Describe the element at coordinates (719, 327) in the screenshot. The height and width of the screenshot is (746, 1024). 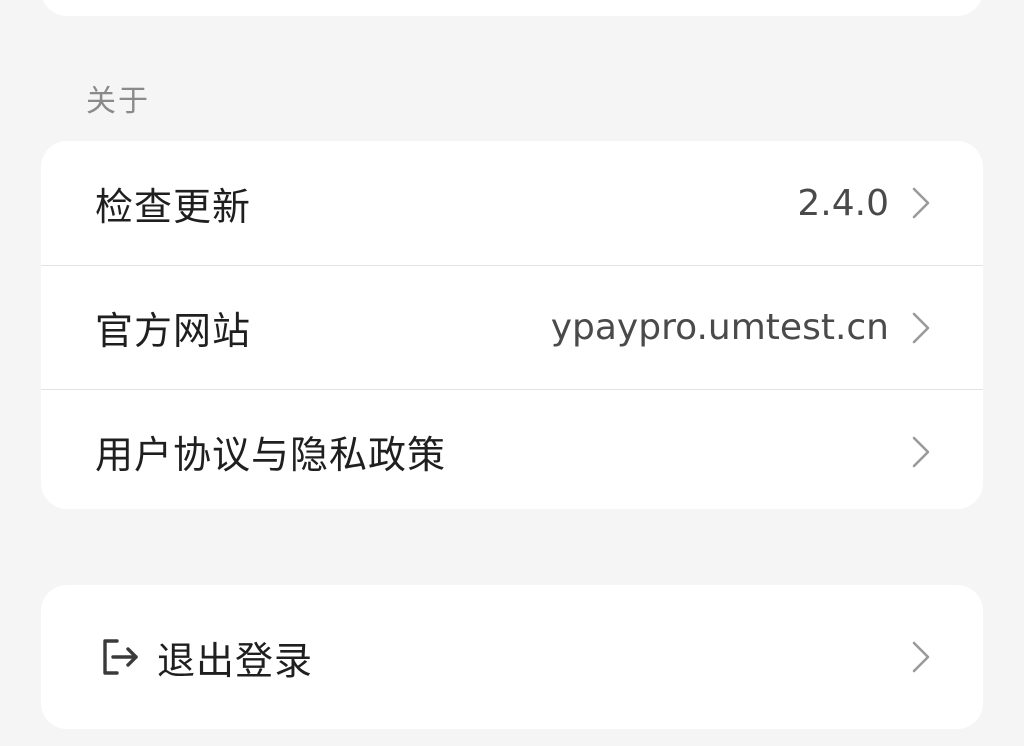
I see `website-url-value: ypaypro.umtest.cn` at that location.